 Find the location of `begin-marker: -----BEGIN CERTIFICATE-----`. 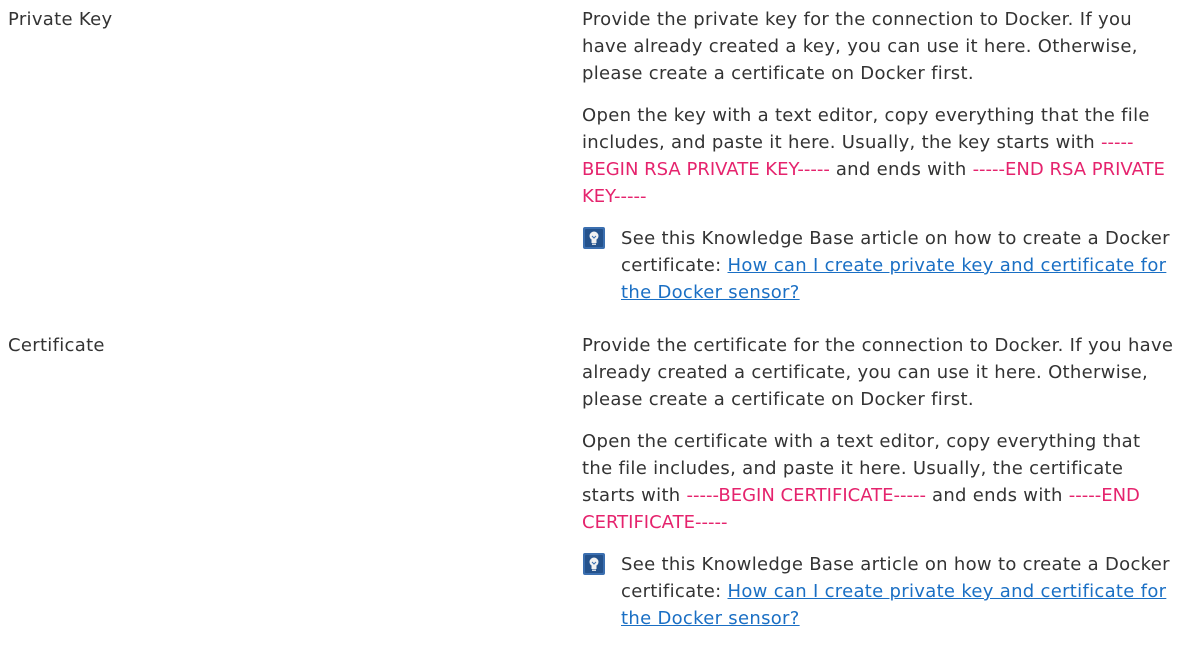

begin-marker: -----BEGIN CERTIFICATE----- is located at coordinates (806, 495).